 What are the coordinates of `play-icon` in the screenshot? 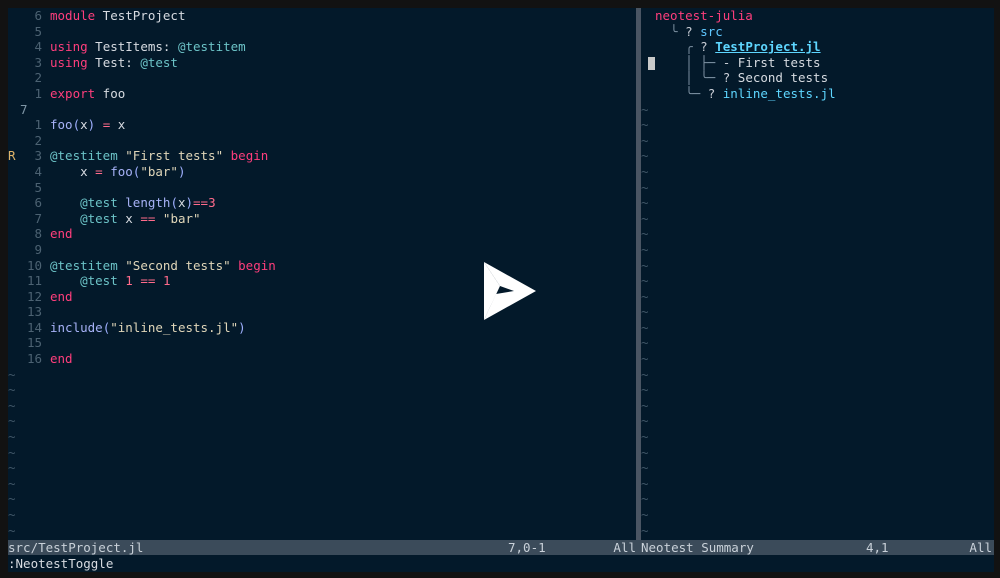 It's located at (507, 291).